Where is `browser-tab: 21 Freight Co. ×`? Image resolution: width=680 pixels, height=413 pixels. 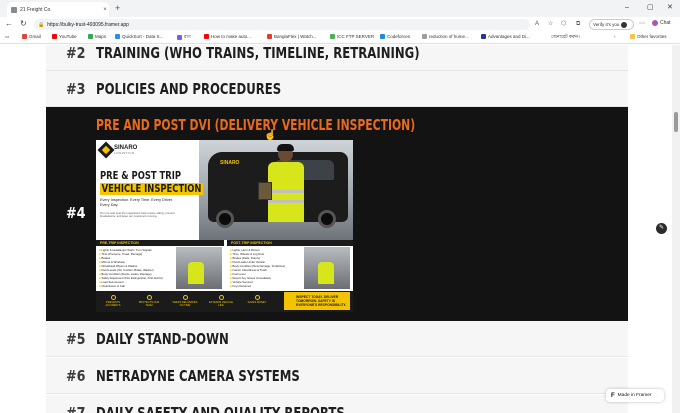
browser-tab: 21 Freight Co. × is located at coordinates (58, 9).